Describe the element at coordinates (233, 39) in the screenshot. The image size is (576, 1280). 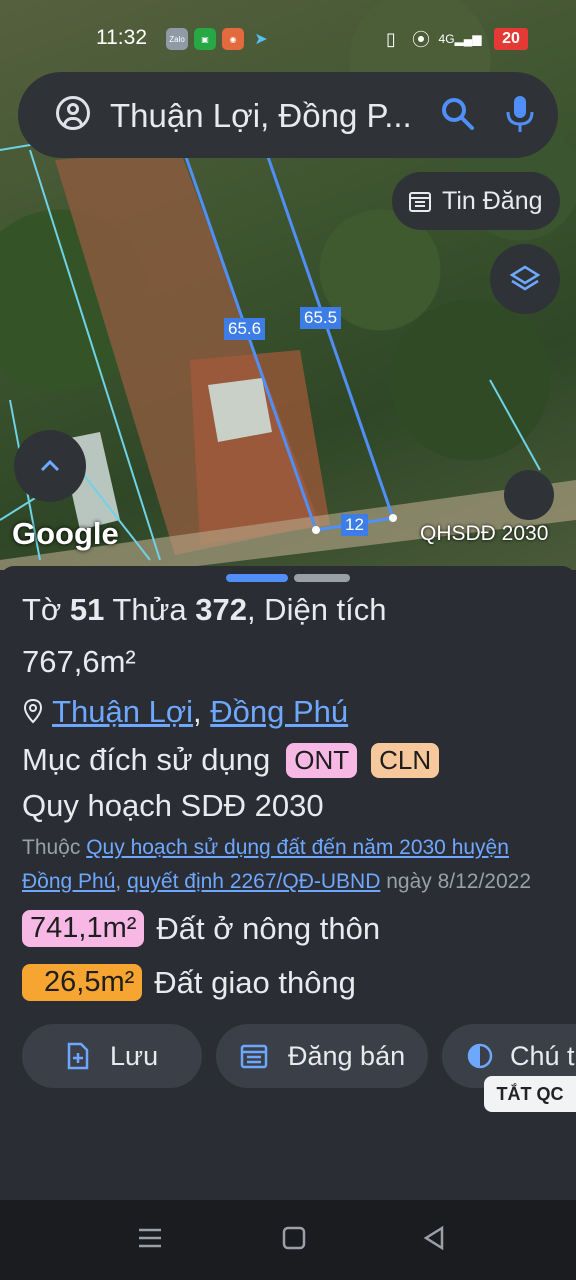
I see `game-icon: ◉` at that location.